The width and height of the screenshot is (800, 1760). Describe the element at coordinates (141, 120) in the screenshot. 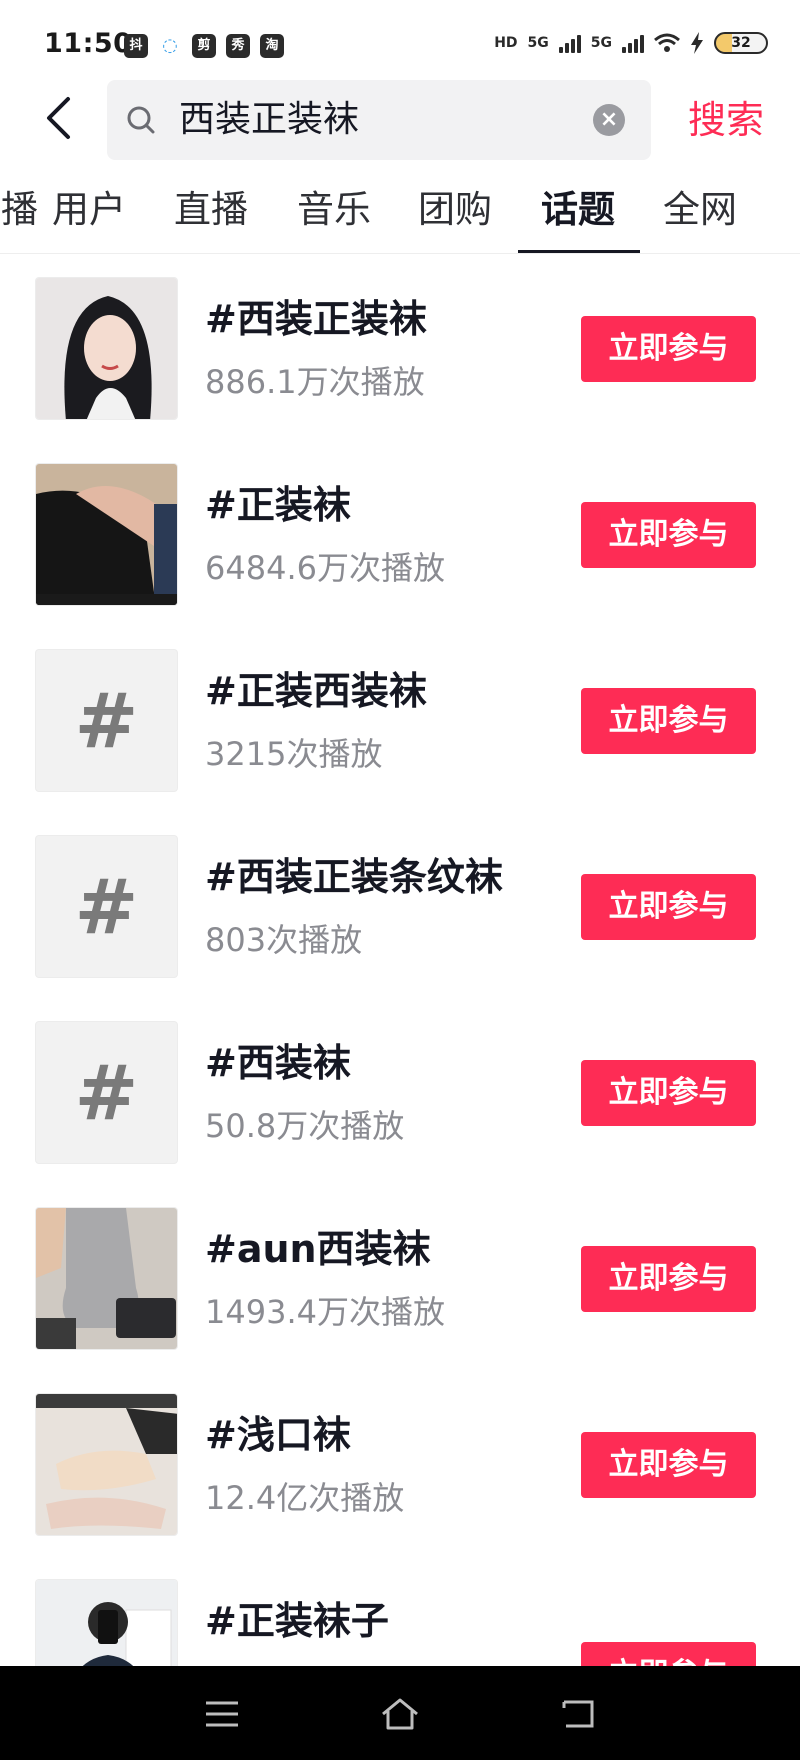

I see `search-icon` at that location.